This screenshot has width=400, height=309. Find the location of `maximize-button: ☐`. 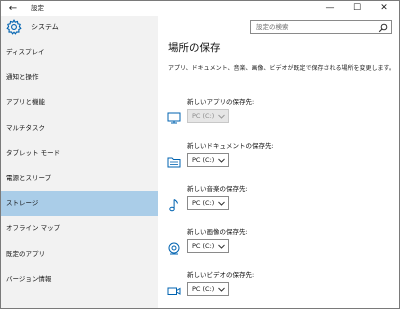

maximize-button: ☐ is located at coordinates (357, 8).